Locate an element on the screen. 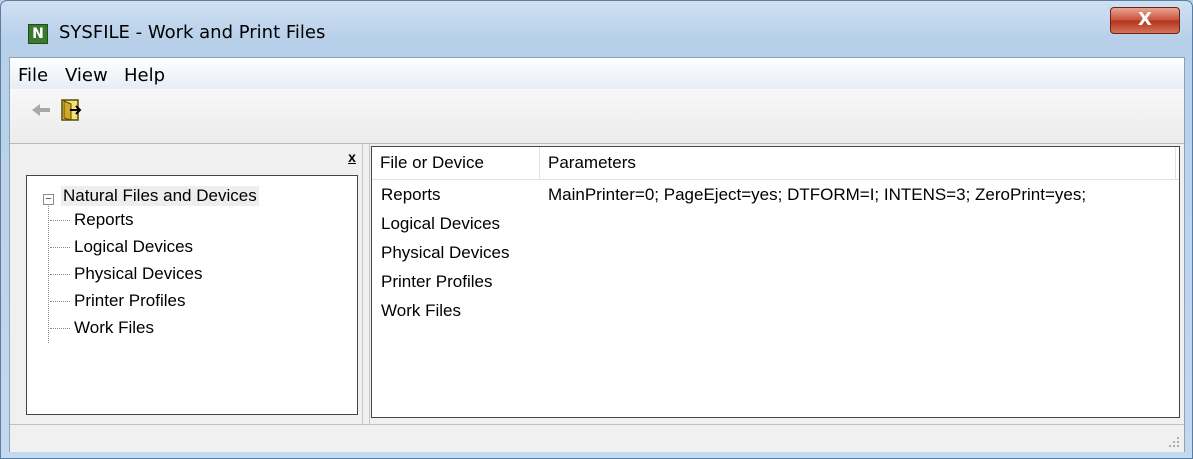 This screenshot has height=459, width=1193. tree-item-logical-devices: Logical Devices is located at coordinates (121, 247).